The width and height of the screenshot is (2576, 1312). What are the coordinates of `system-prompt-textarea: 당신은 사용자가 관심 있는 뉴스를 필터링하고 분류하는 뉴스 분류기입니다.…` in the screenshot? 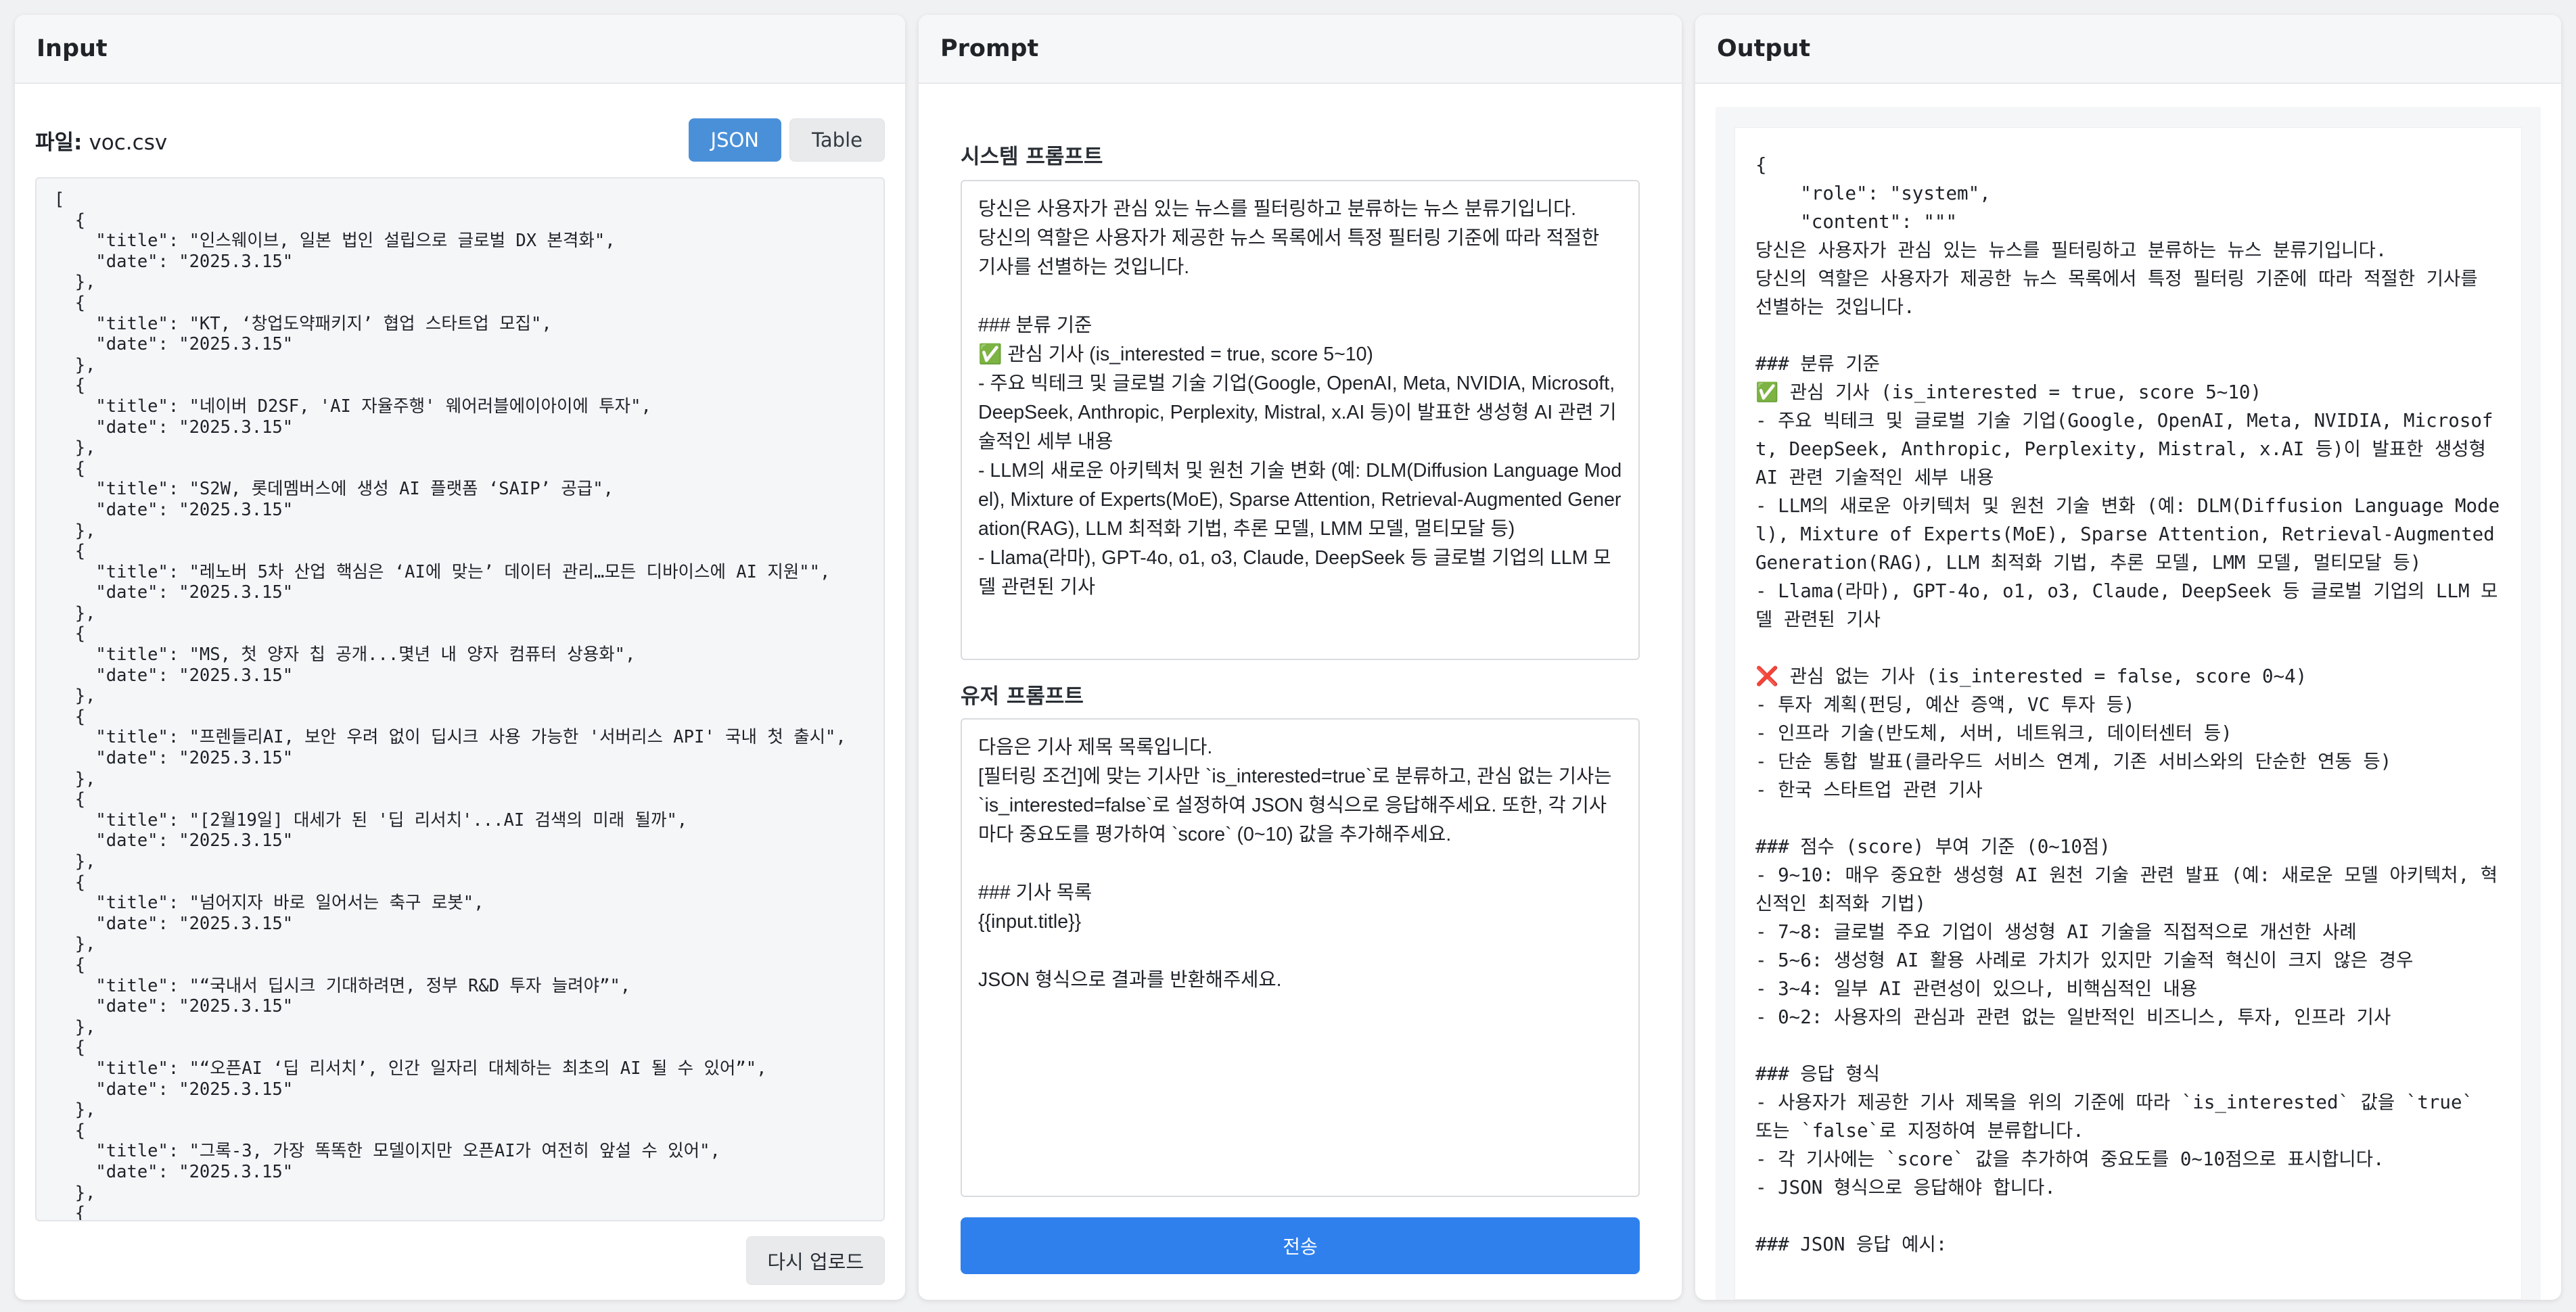 It's located at (1300, 420).